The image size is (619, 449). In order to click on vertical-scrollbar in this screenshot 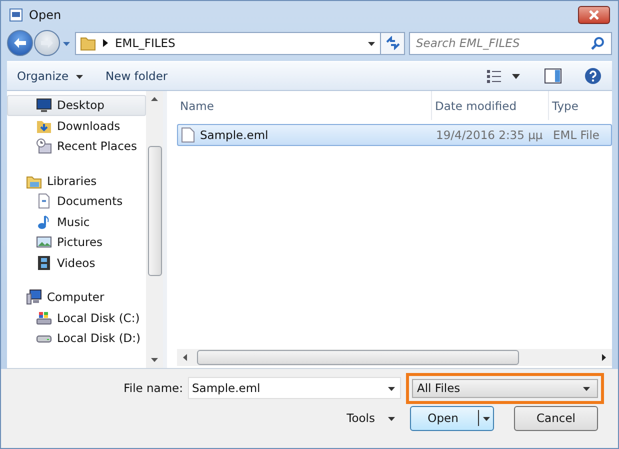, I will do `click(154, 229)`.